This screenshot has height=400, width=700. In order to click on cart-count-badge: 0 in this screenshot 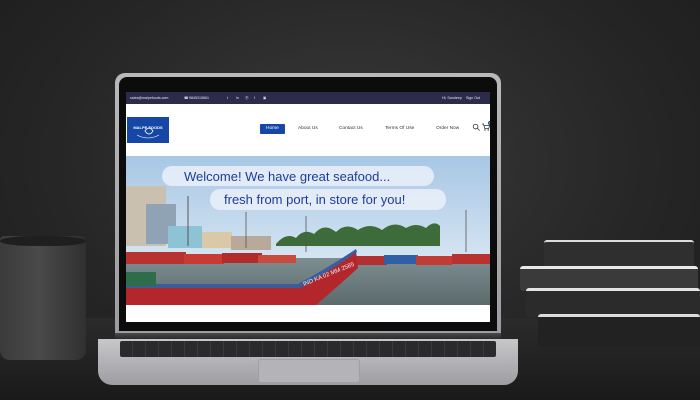, I will do `click(489, 123)`.